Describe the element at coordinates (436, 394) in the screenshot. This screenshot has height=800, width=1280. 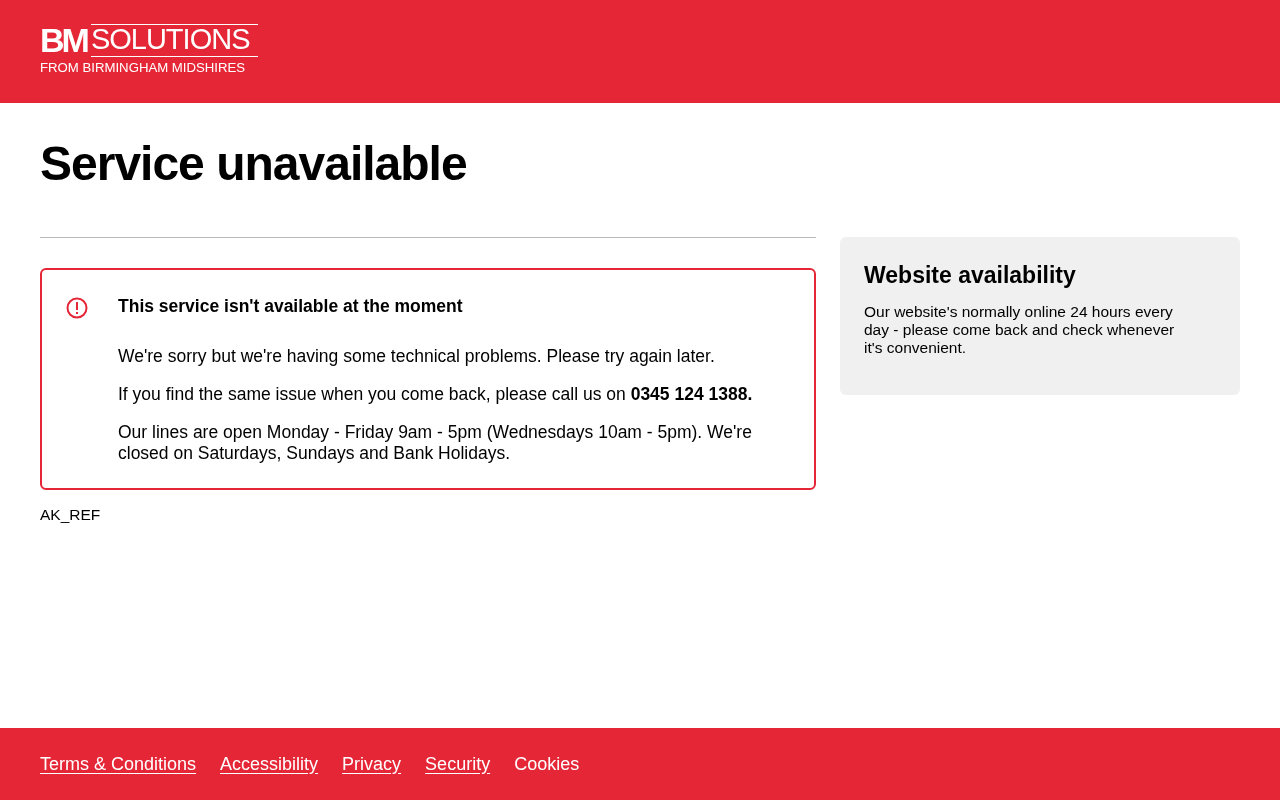
I see `alert-text: If you find the same issue when you come back, please call us on 0345 124 1388.` at that location.